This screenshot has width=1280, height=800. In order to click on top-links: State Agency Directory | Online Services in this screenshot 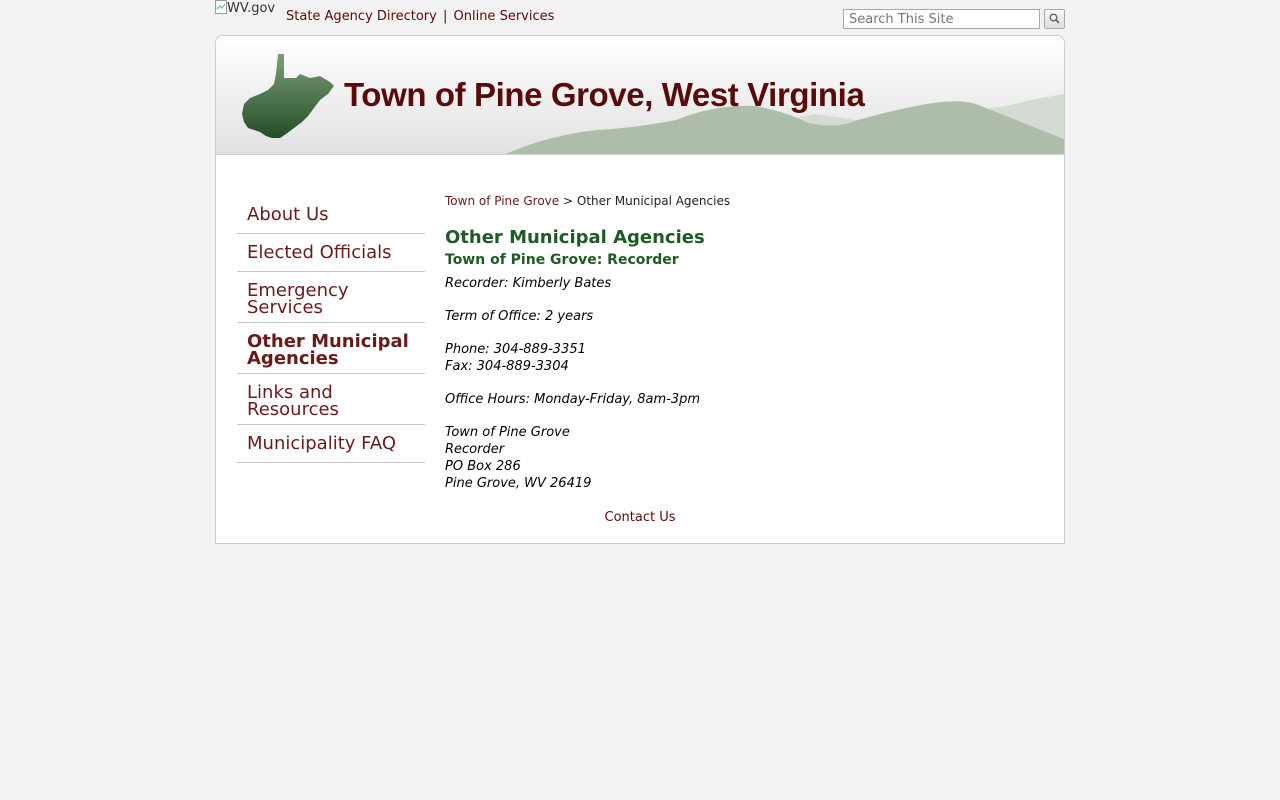, I will do `click(420, 16)`.